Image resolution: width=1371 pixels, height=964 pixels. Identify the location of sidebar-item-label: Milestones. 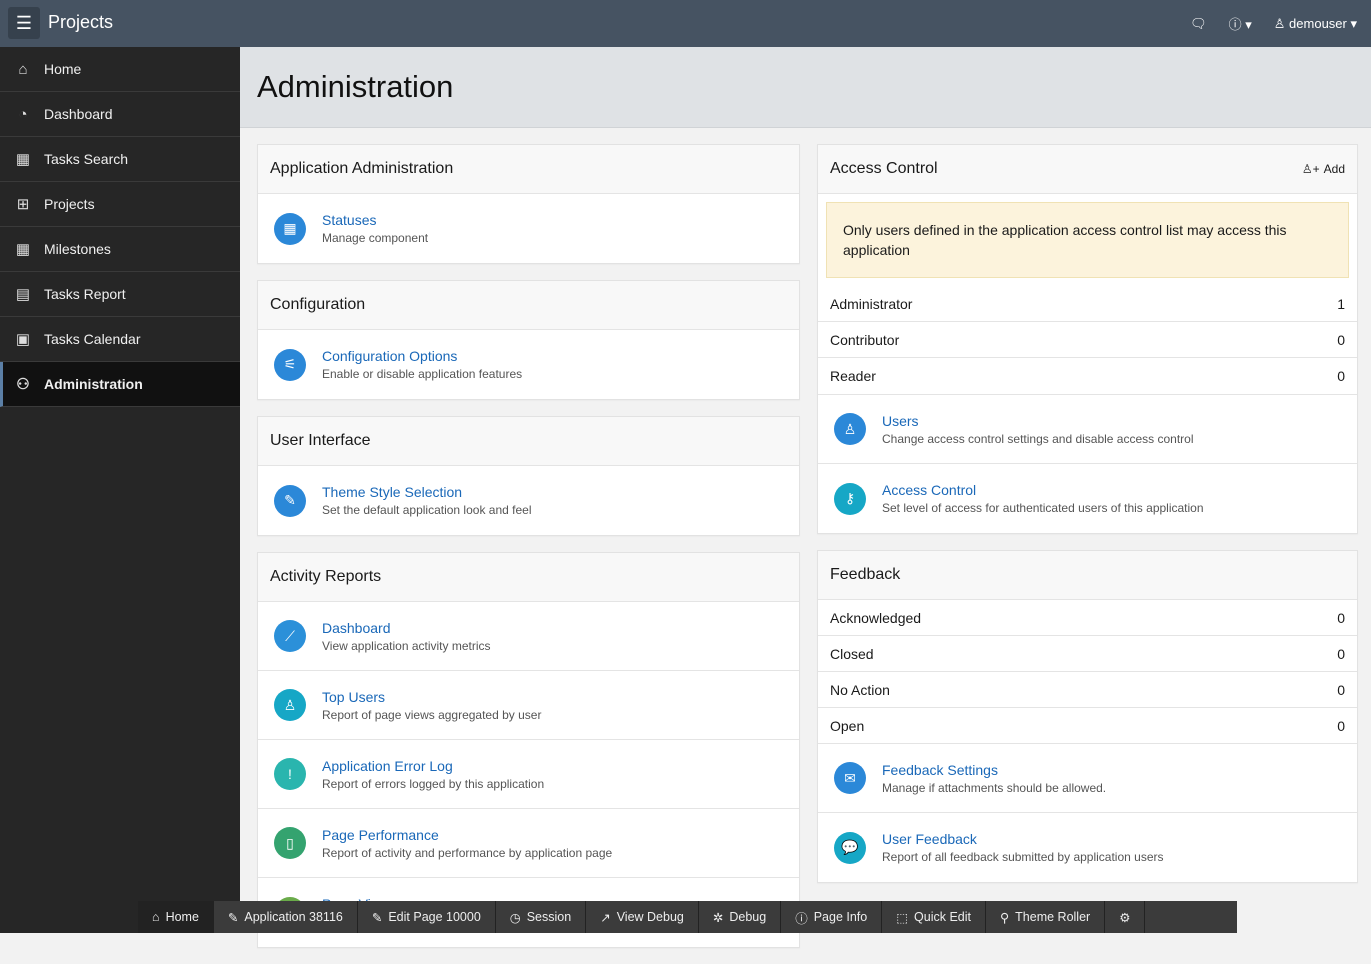
(77, 249).